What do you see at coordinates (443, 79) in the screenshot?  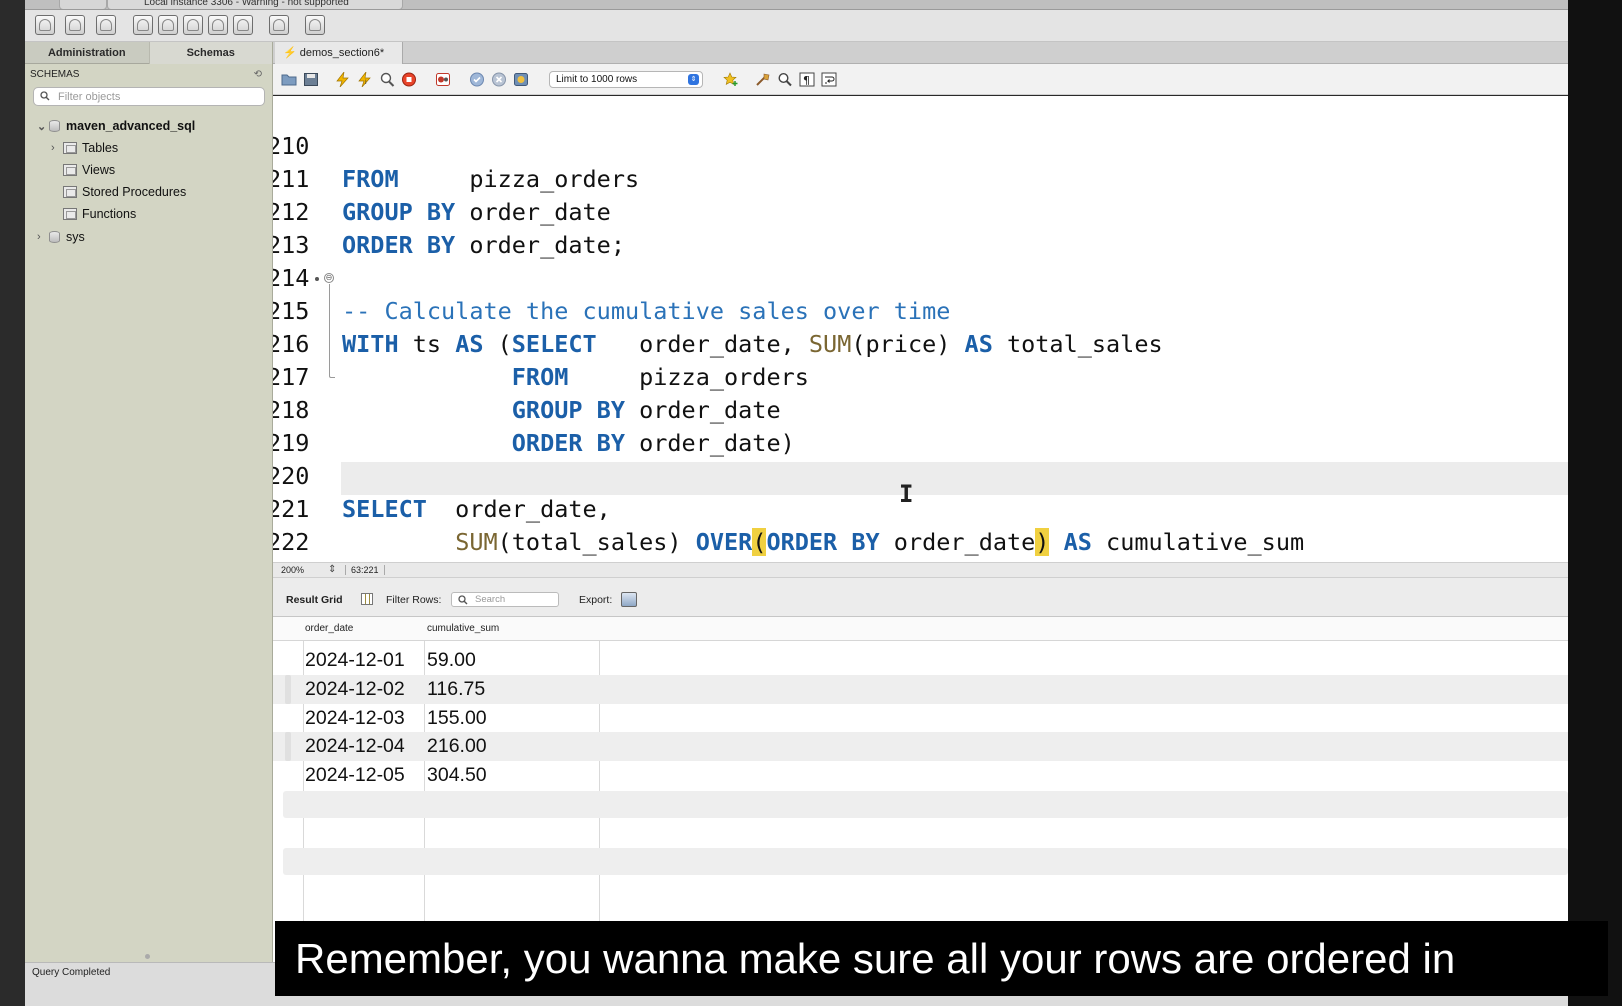 I see `toggle-stop-on-error-icon` at bounding box center [443, 79].